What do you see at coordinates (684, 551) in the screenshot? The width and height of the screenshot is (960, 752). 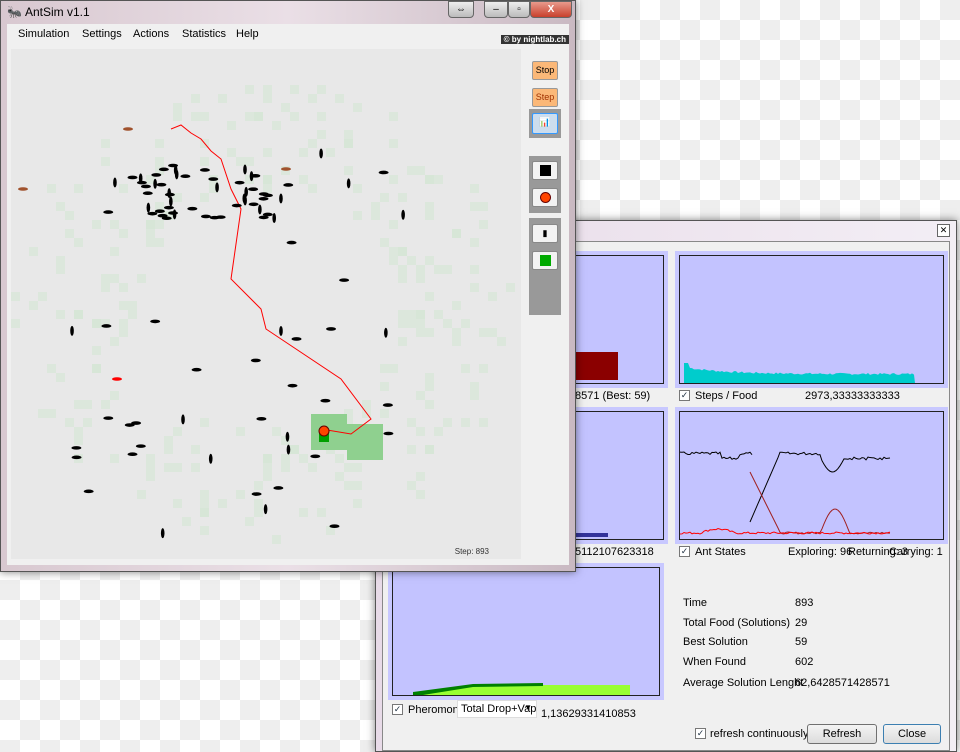 I see `ant-states-checkbox: ✓` at bounding box center [684, 551].